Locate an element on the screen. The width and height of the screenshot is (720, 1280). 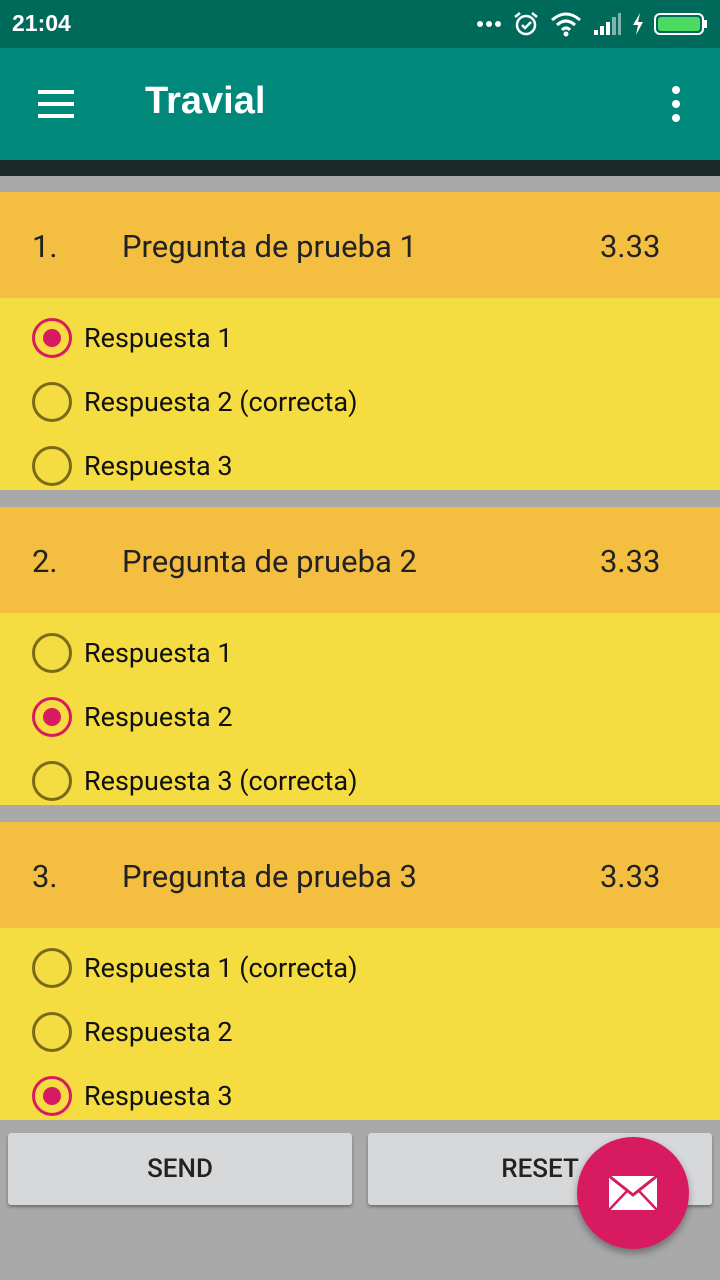
question-text: Pregunta de prueba 2 is located at coordinates (269, 561).